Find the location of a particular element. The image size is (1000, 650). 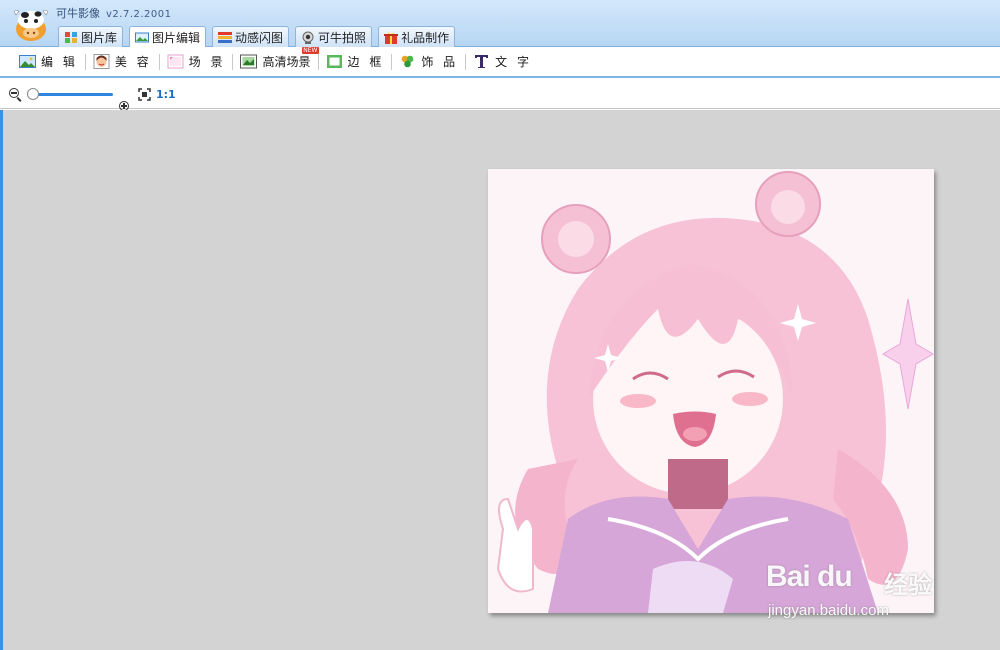

flash-gif-icon is located at coordinates (225, 37).